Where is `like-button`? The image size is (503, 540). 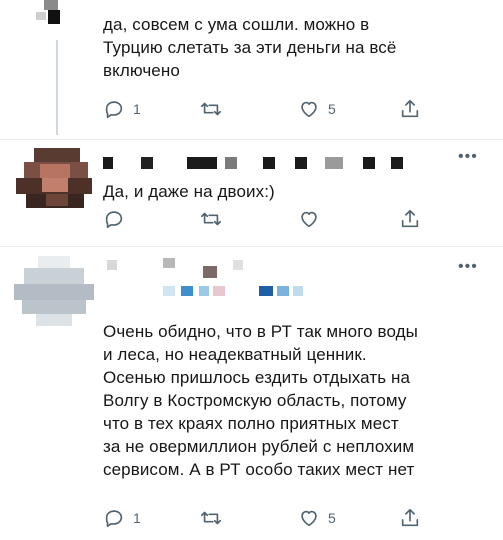
like-button is located at coordinates (313, 219).